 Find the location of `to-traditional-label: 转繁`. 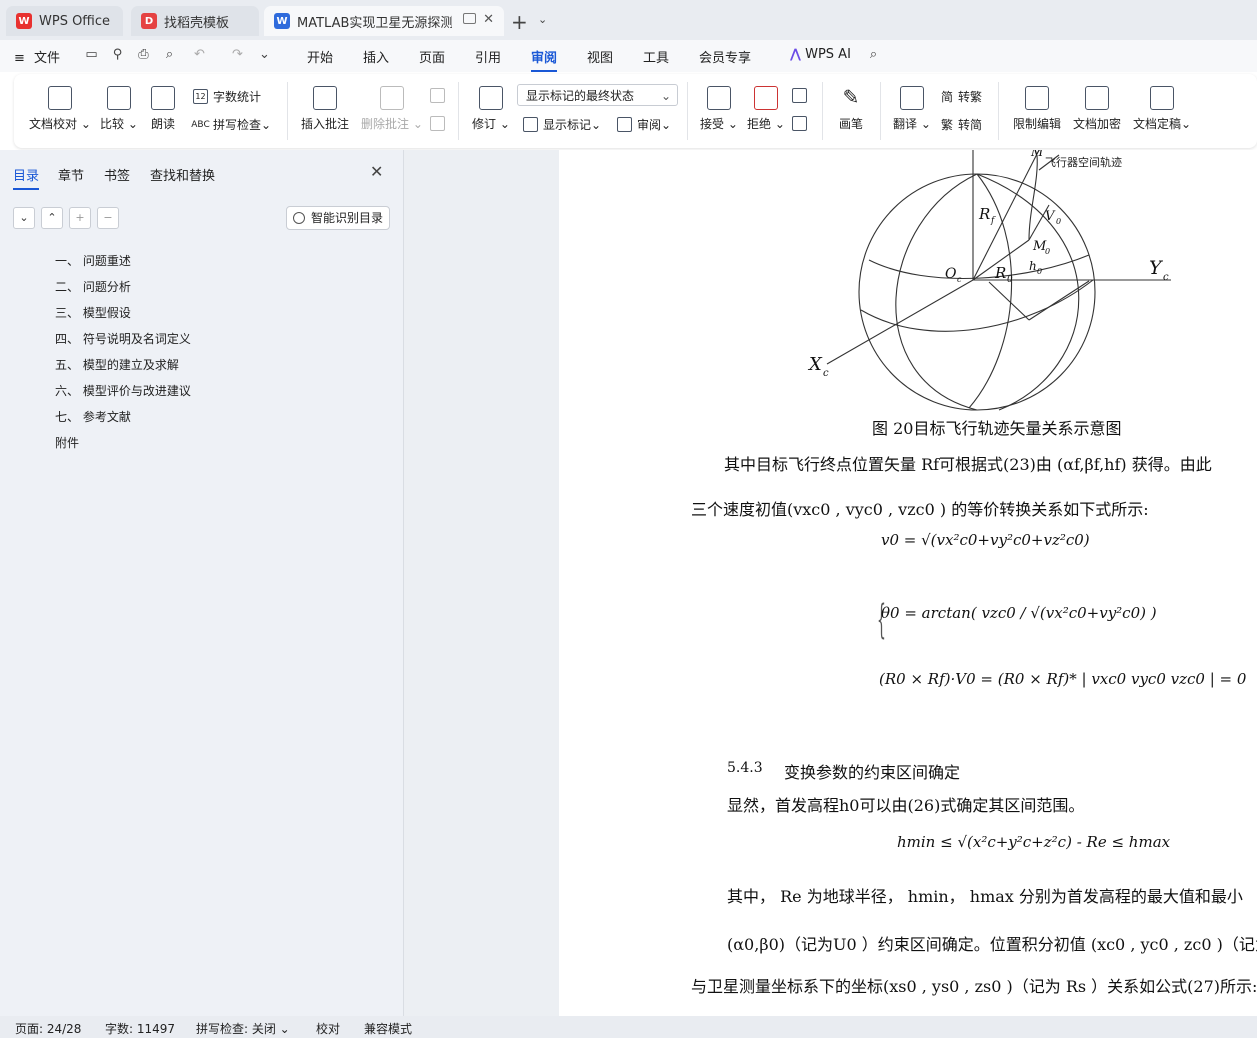

to-traditional-label: 转繁 is located at coordinates (970, 97).